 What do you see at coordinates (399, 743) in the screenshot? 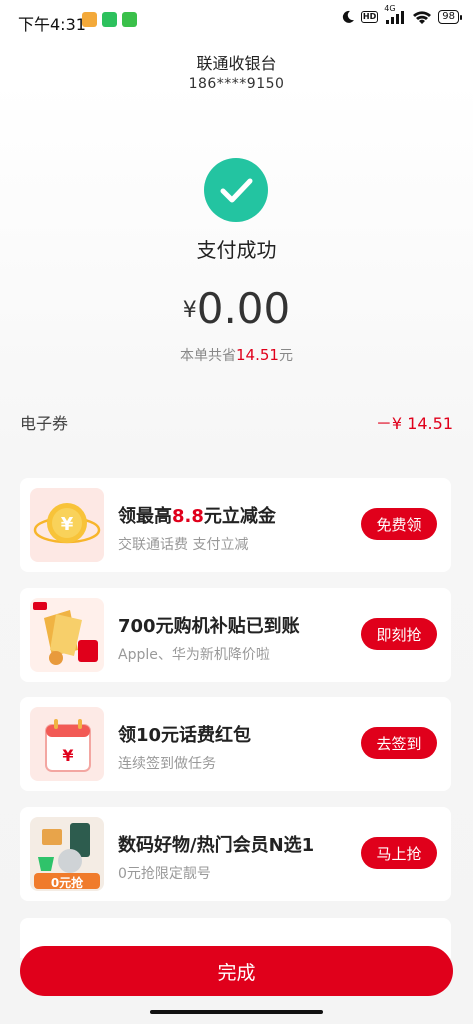
I see `check-in-button: 去签到` at bounding box center [399, 743].